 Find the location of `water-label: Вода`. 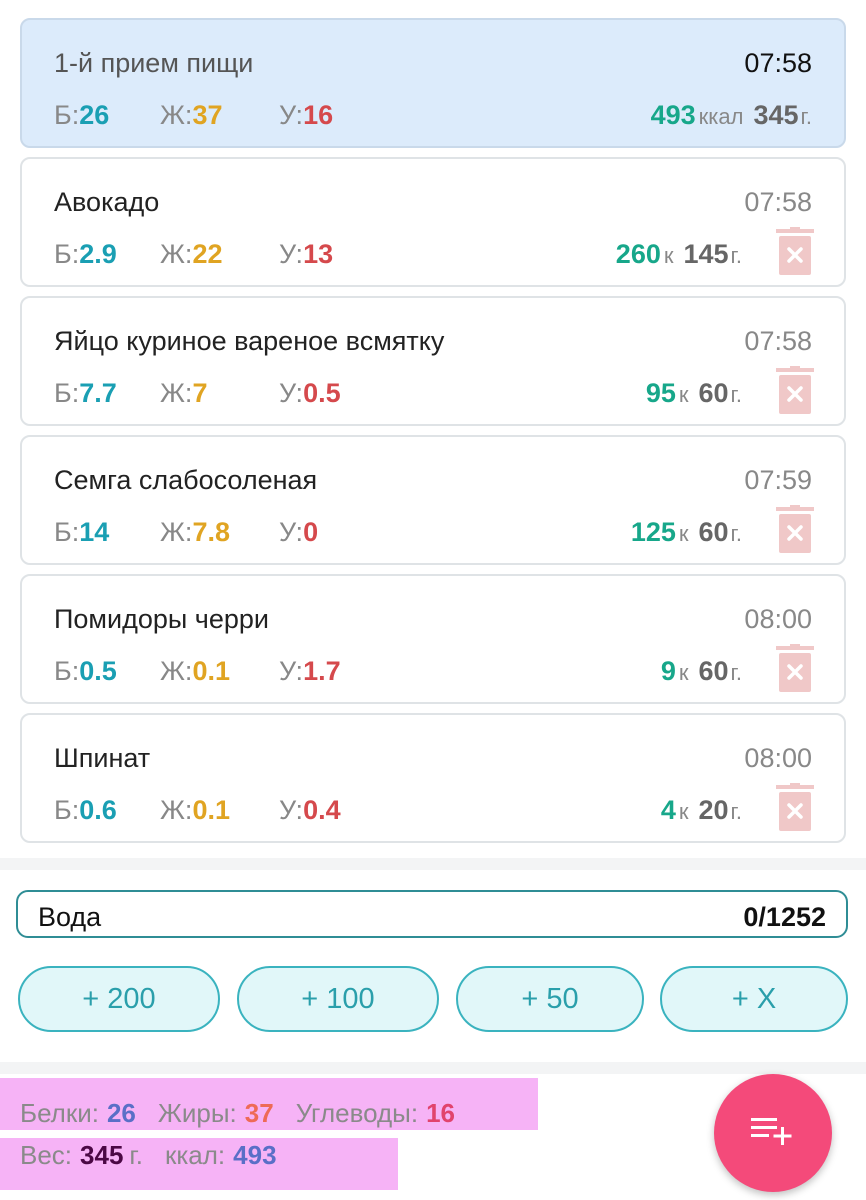

water-label: Вода is located at coordinates (70, 917).